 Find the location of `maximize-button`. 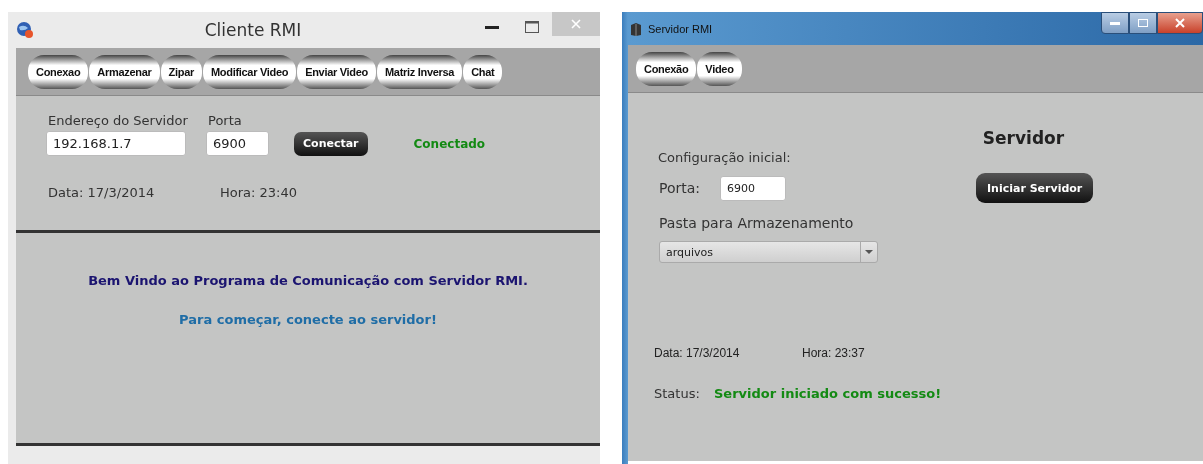

maximize-button is located at coordinates (1143, 23).